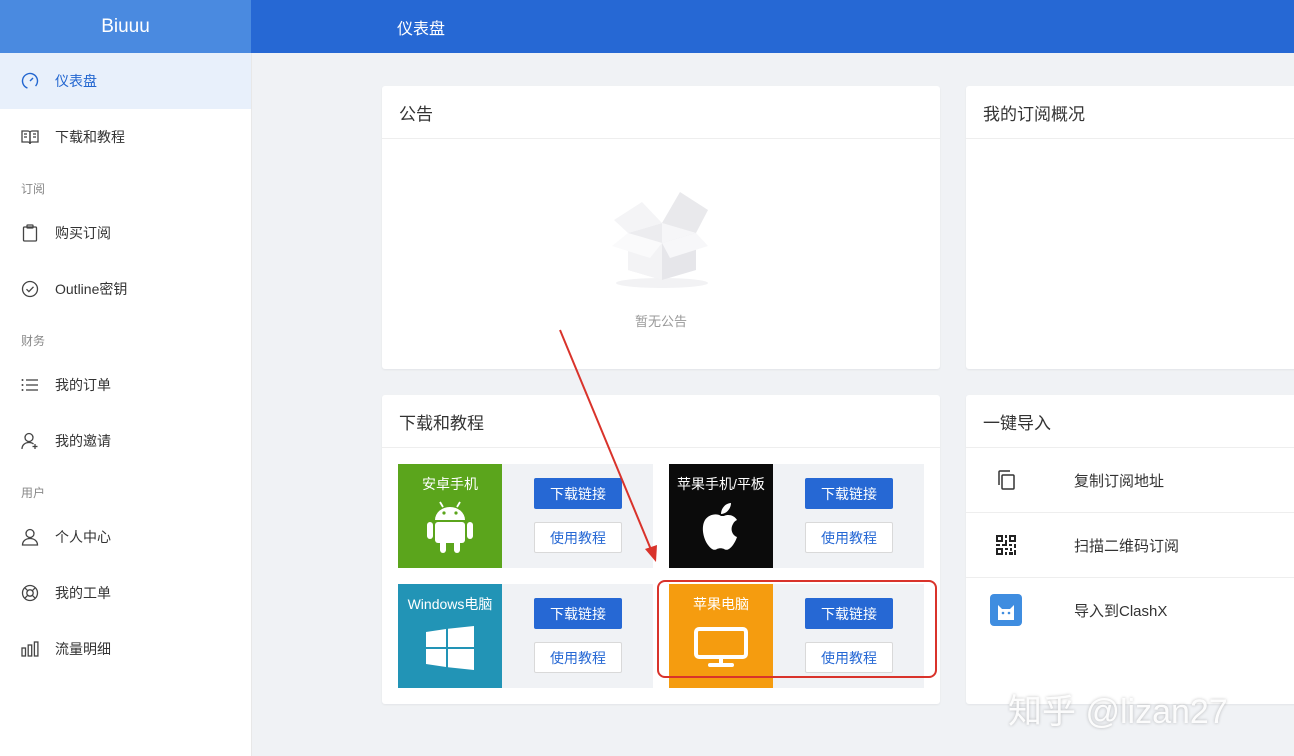  I want to click on sidebar-item-label: 购买订阅, so click(83, 233).